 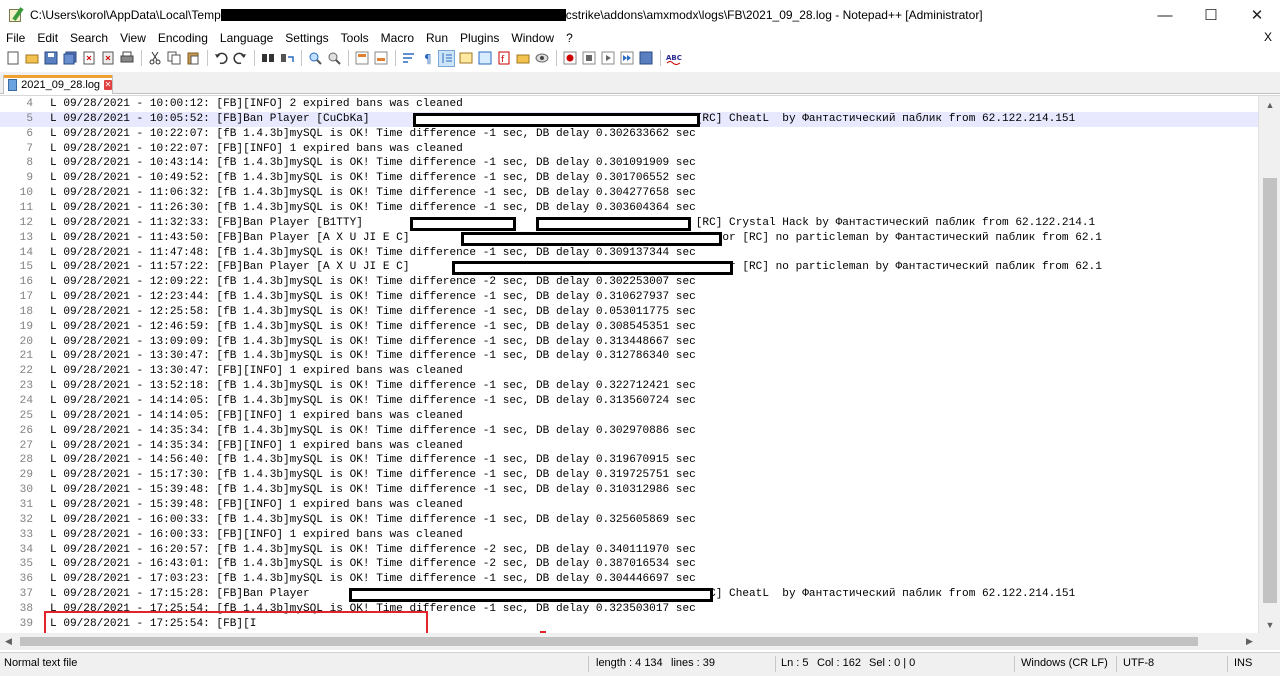 I want to click on undo-icon, so click(x=220, y=58).